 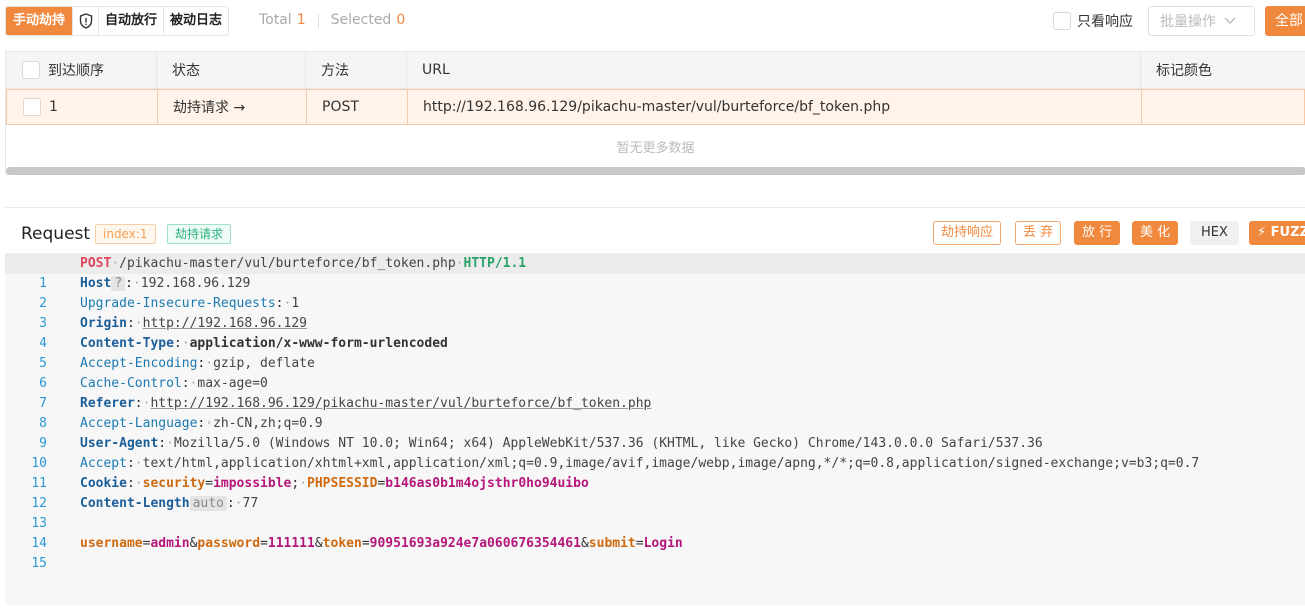 What do you see at coordinates (295, 303) in the screenshot?
I see `header-value: 1` at bounding box center [295, 303].